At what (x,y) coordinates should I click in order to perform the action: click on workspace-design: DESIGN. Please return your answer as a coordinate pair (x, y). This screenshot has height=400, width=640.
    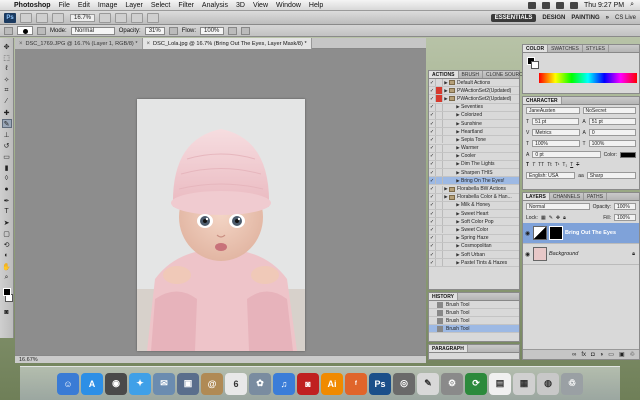
    Looking at the image, I should click on (553, 18).